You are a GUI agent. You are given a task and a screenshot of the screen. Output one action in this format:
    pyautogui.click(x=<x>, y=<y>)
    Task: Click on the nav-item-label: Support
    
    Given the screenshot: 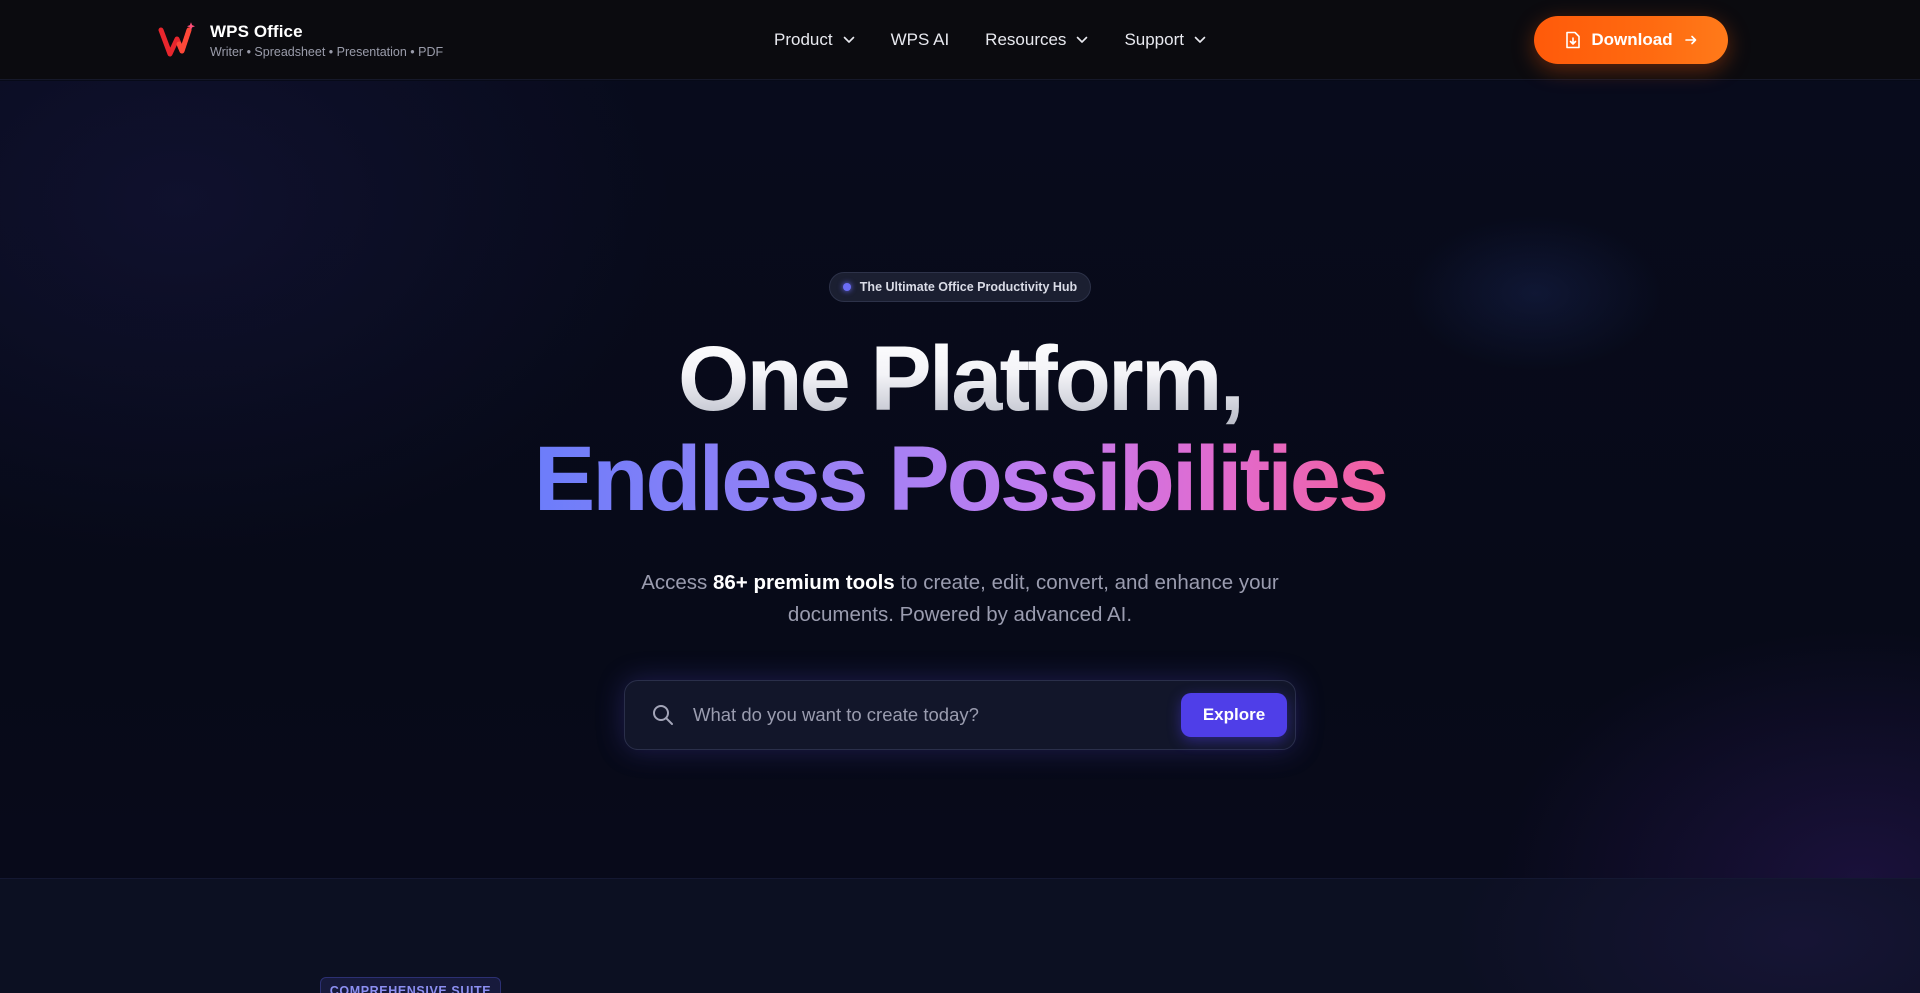 What is the action you would take?
    pyautogui.click(x=1154, y=39)
    